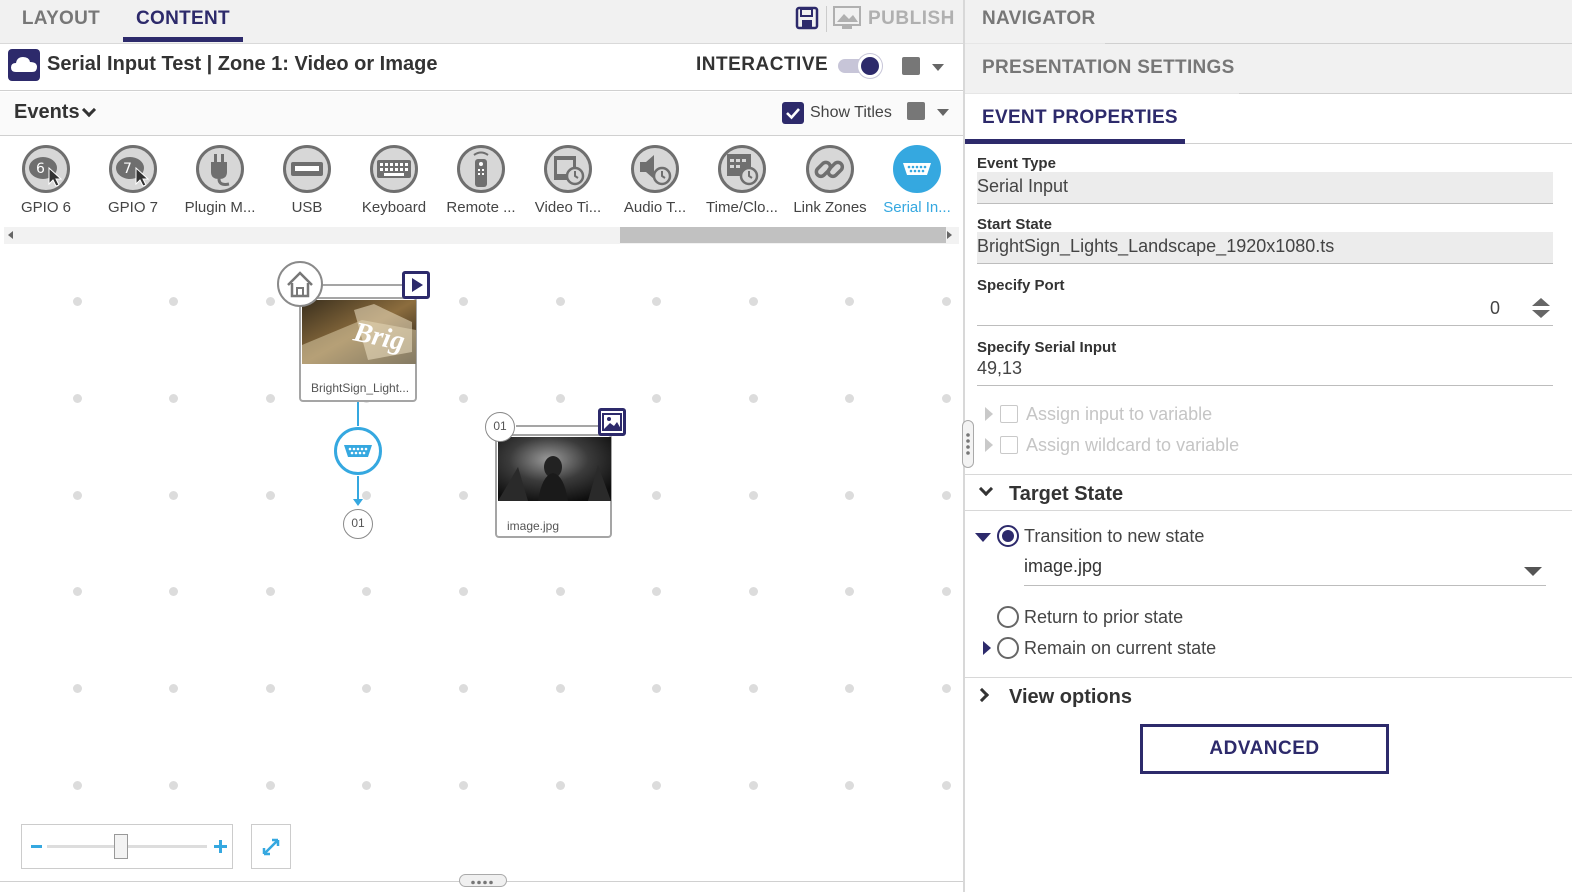 Image resolution: width=1572 pixels, height=892 pixels. Describe the element at coordinates (358, 524) in the screenshot. I see `event-target-number: 01` at that location.